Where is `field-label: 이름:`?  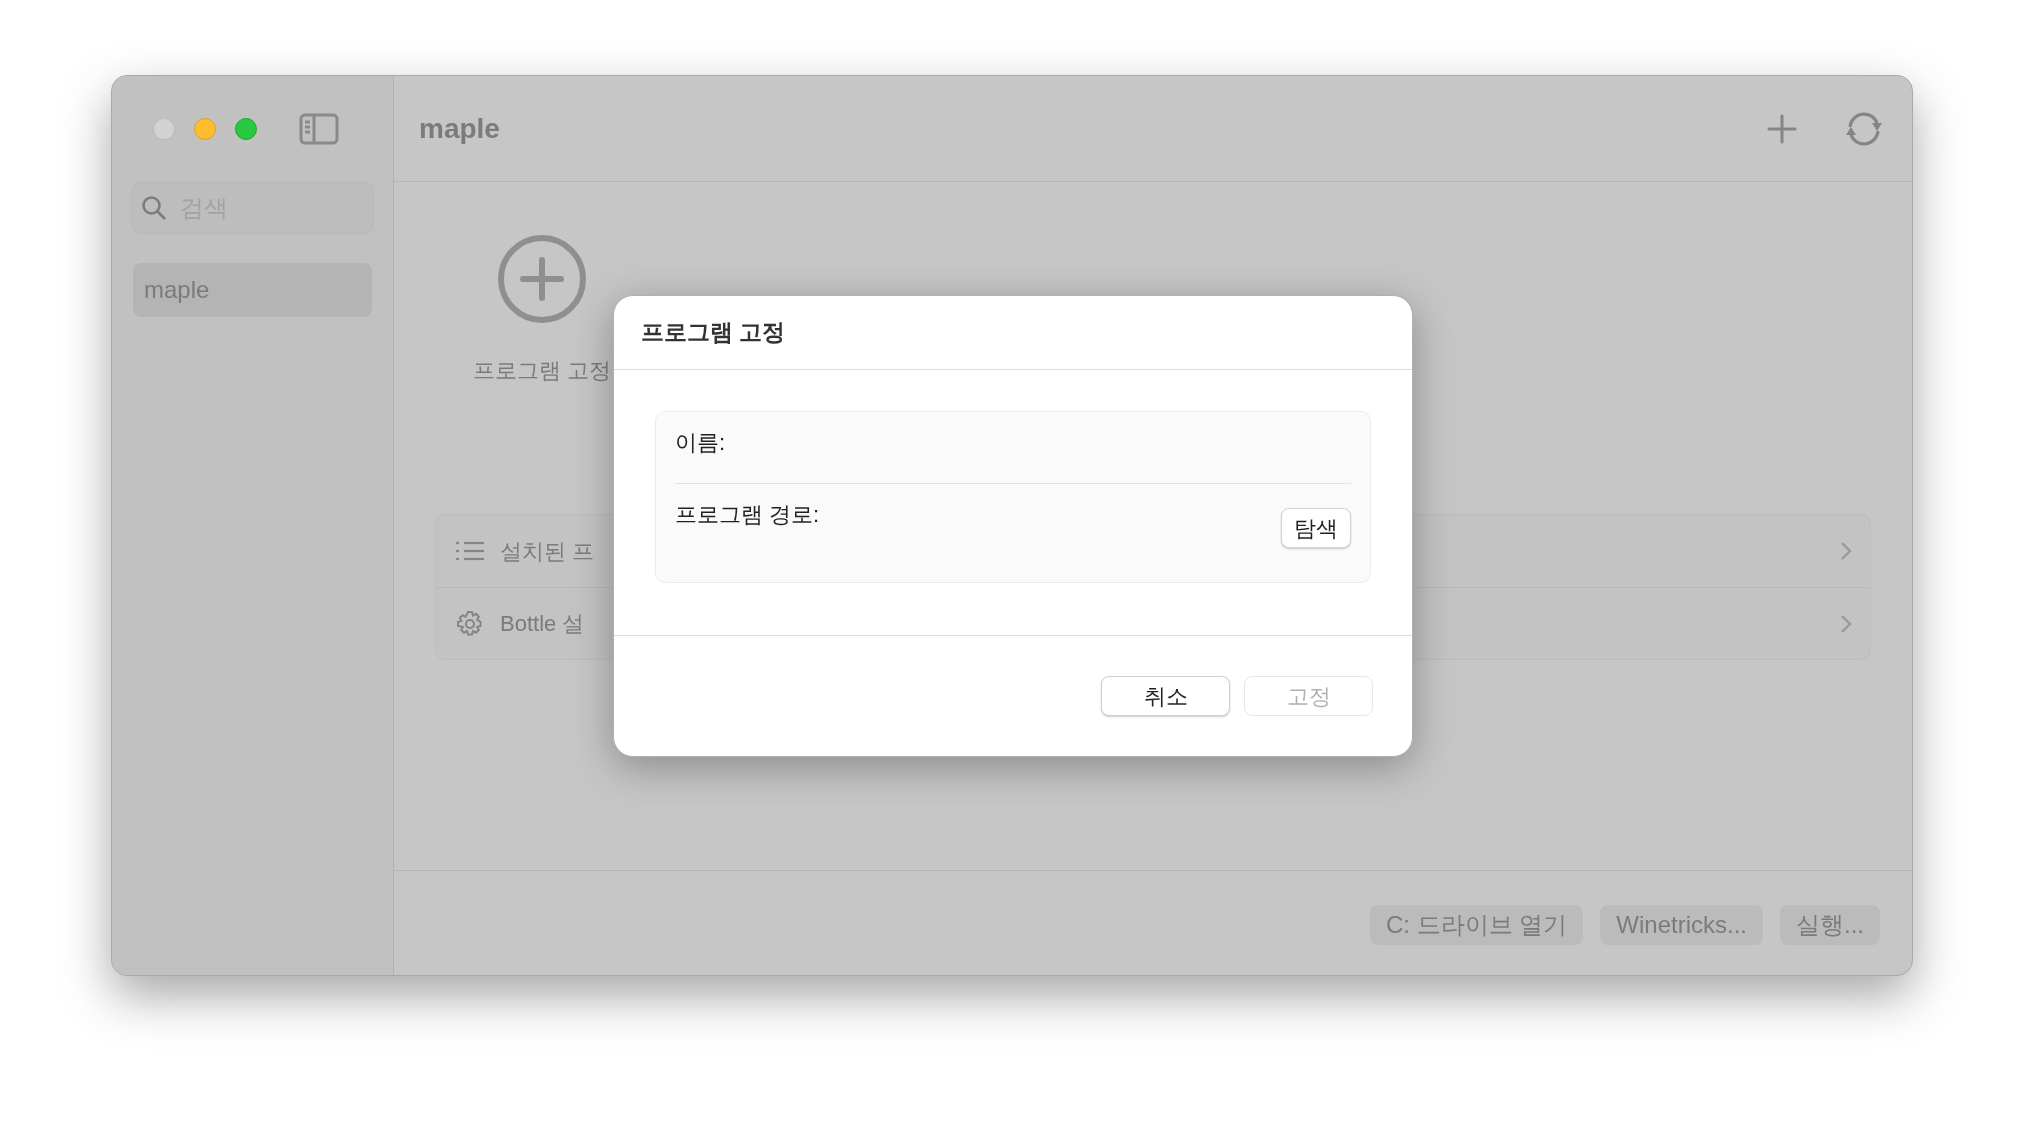 field-label: 이름: is located at coordinates (700, 443).